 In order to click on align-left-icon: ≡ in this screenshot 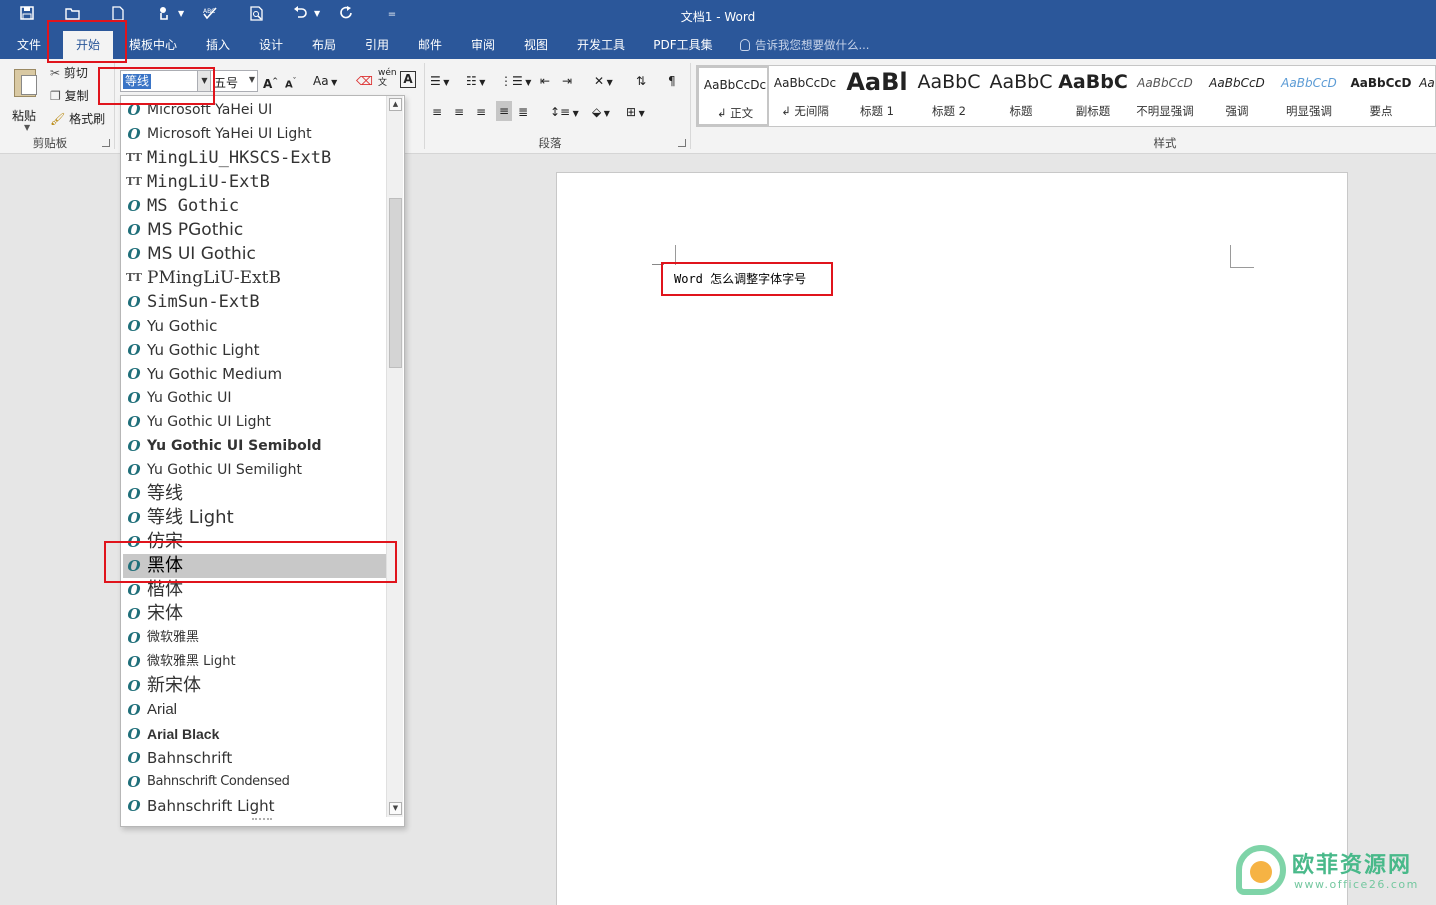, I will do `click(437, 112)`.